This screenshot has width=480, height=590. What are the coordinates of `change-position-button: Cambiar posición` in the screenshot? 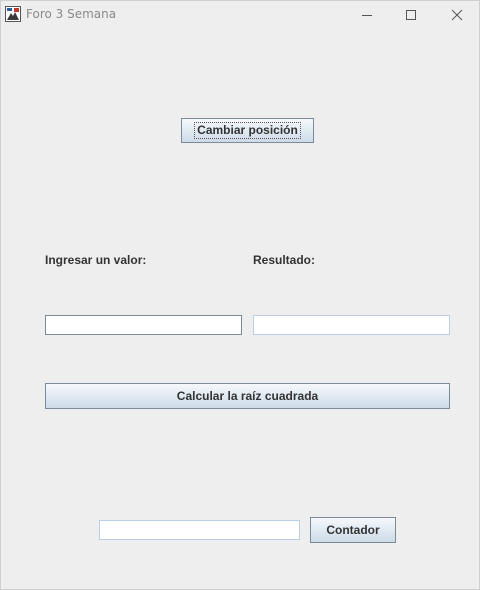 It's located at (247, 130).